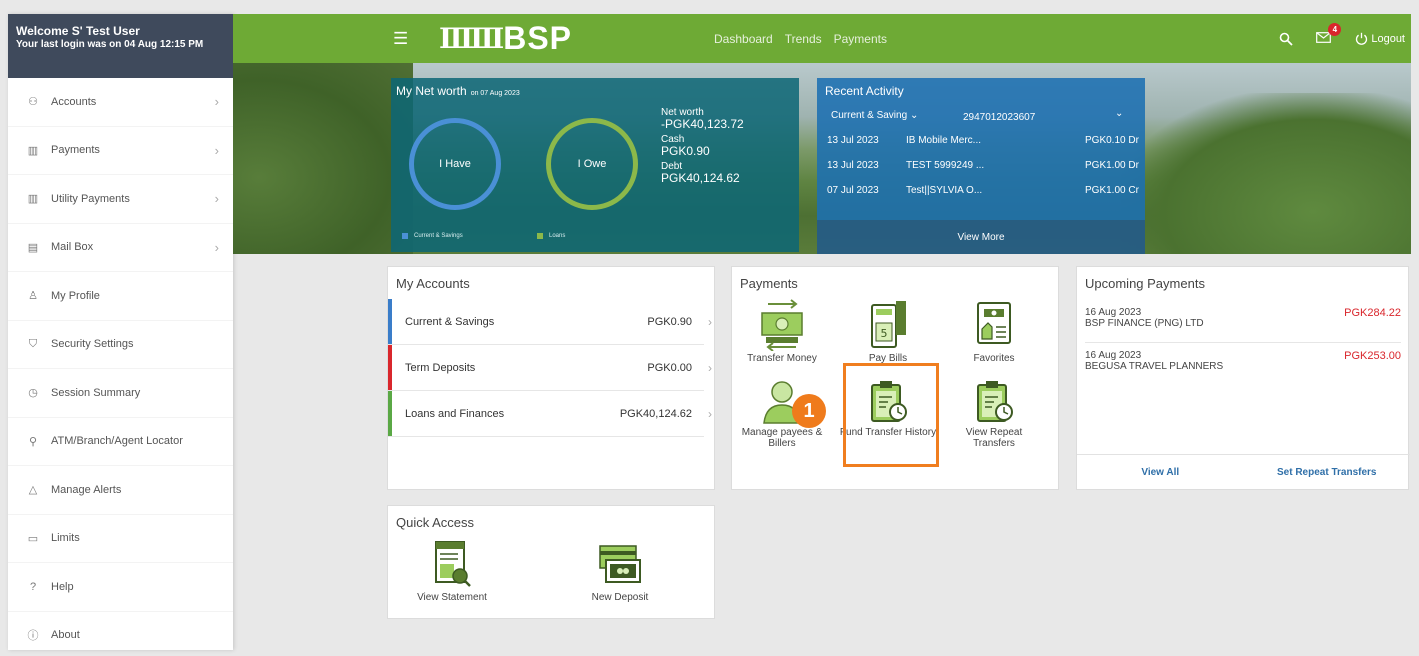  I want to click on upcoming-amount: PGK253.00, so click(1372, 356).